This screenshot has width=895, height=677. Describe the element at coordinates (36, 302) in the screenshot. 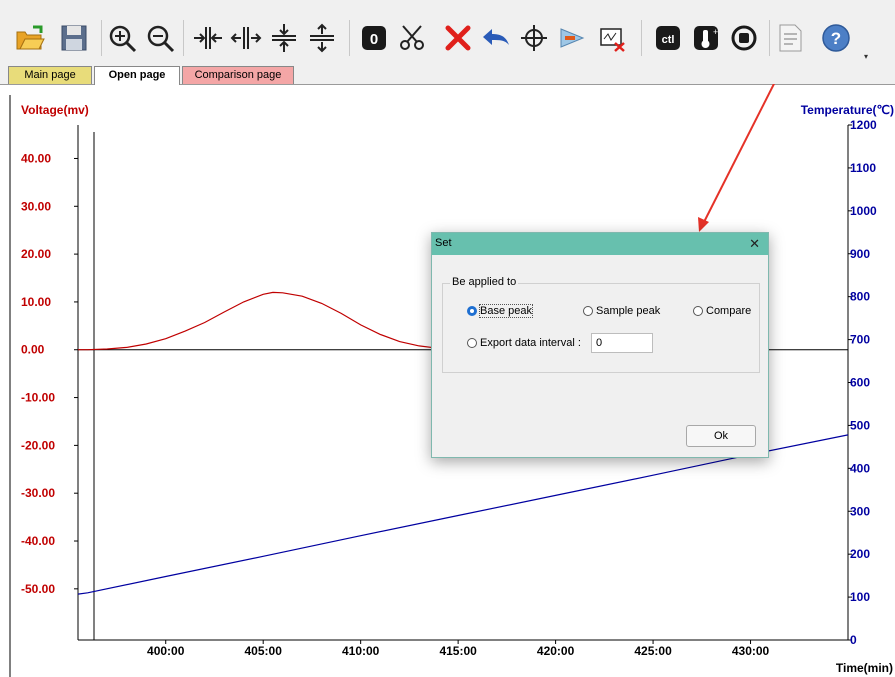

I see `y-left-tick-label: 10.00` at that location.